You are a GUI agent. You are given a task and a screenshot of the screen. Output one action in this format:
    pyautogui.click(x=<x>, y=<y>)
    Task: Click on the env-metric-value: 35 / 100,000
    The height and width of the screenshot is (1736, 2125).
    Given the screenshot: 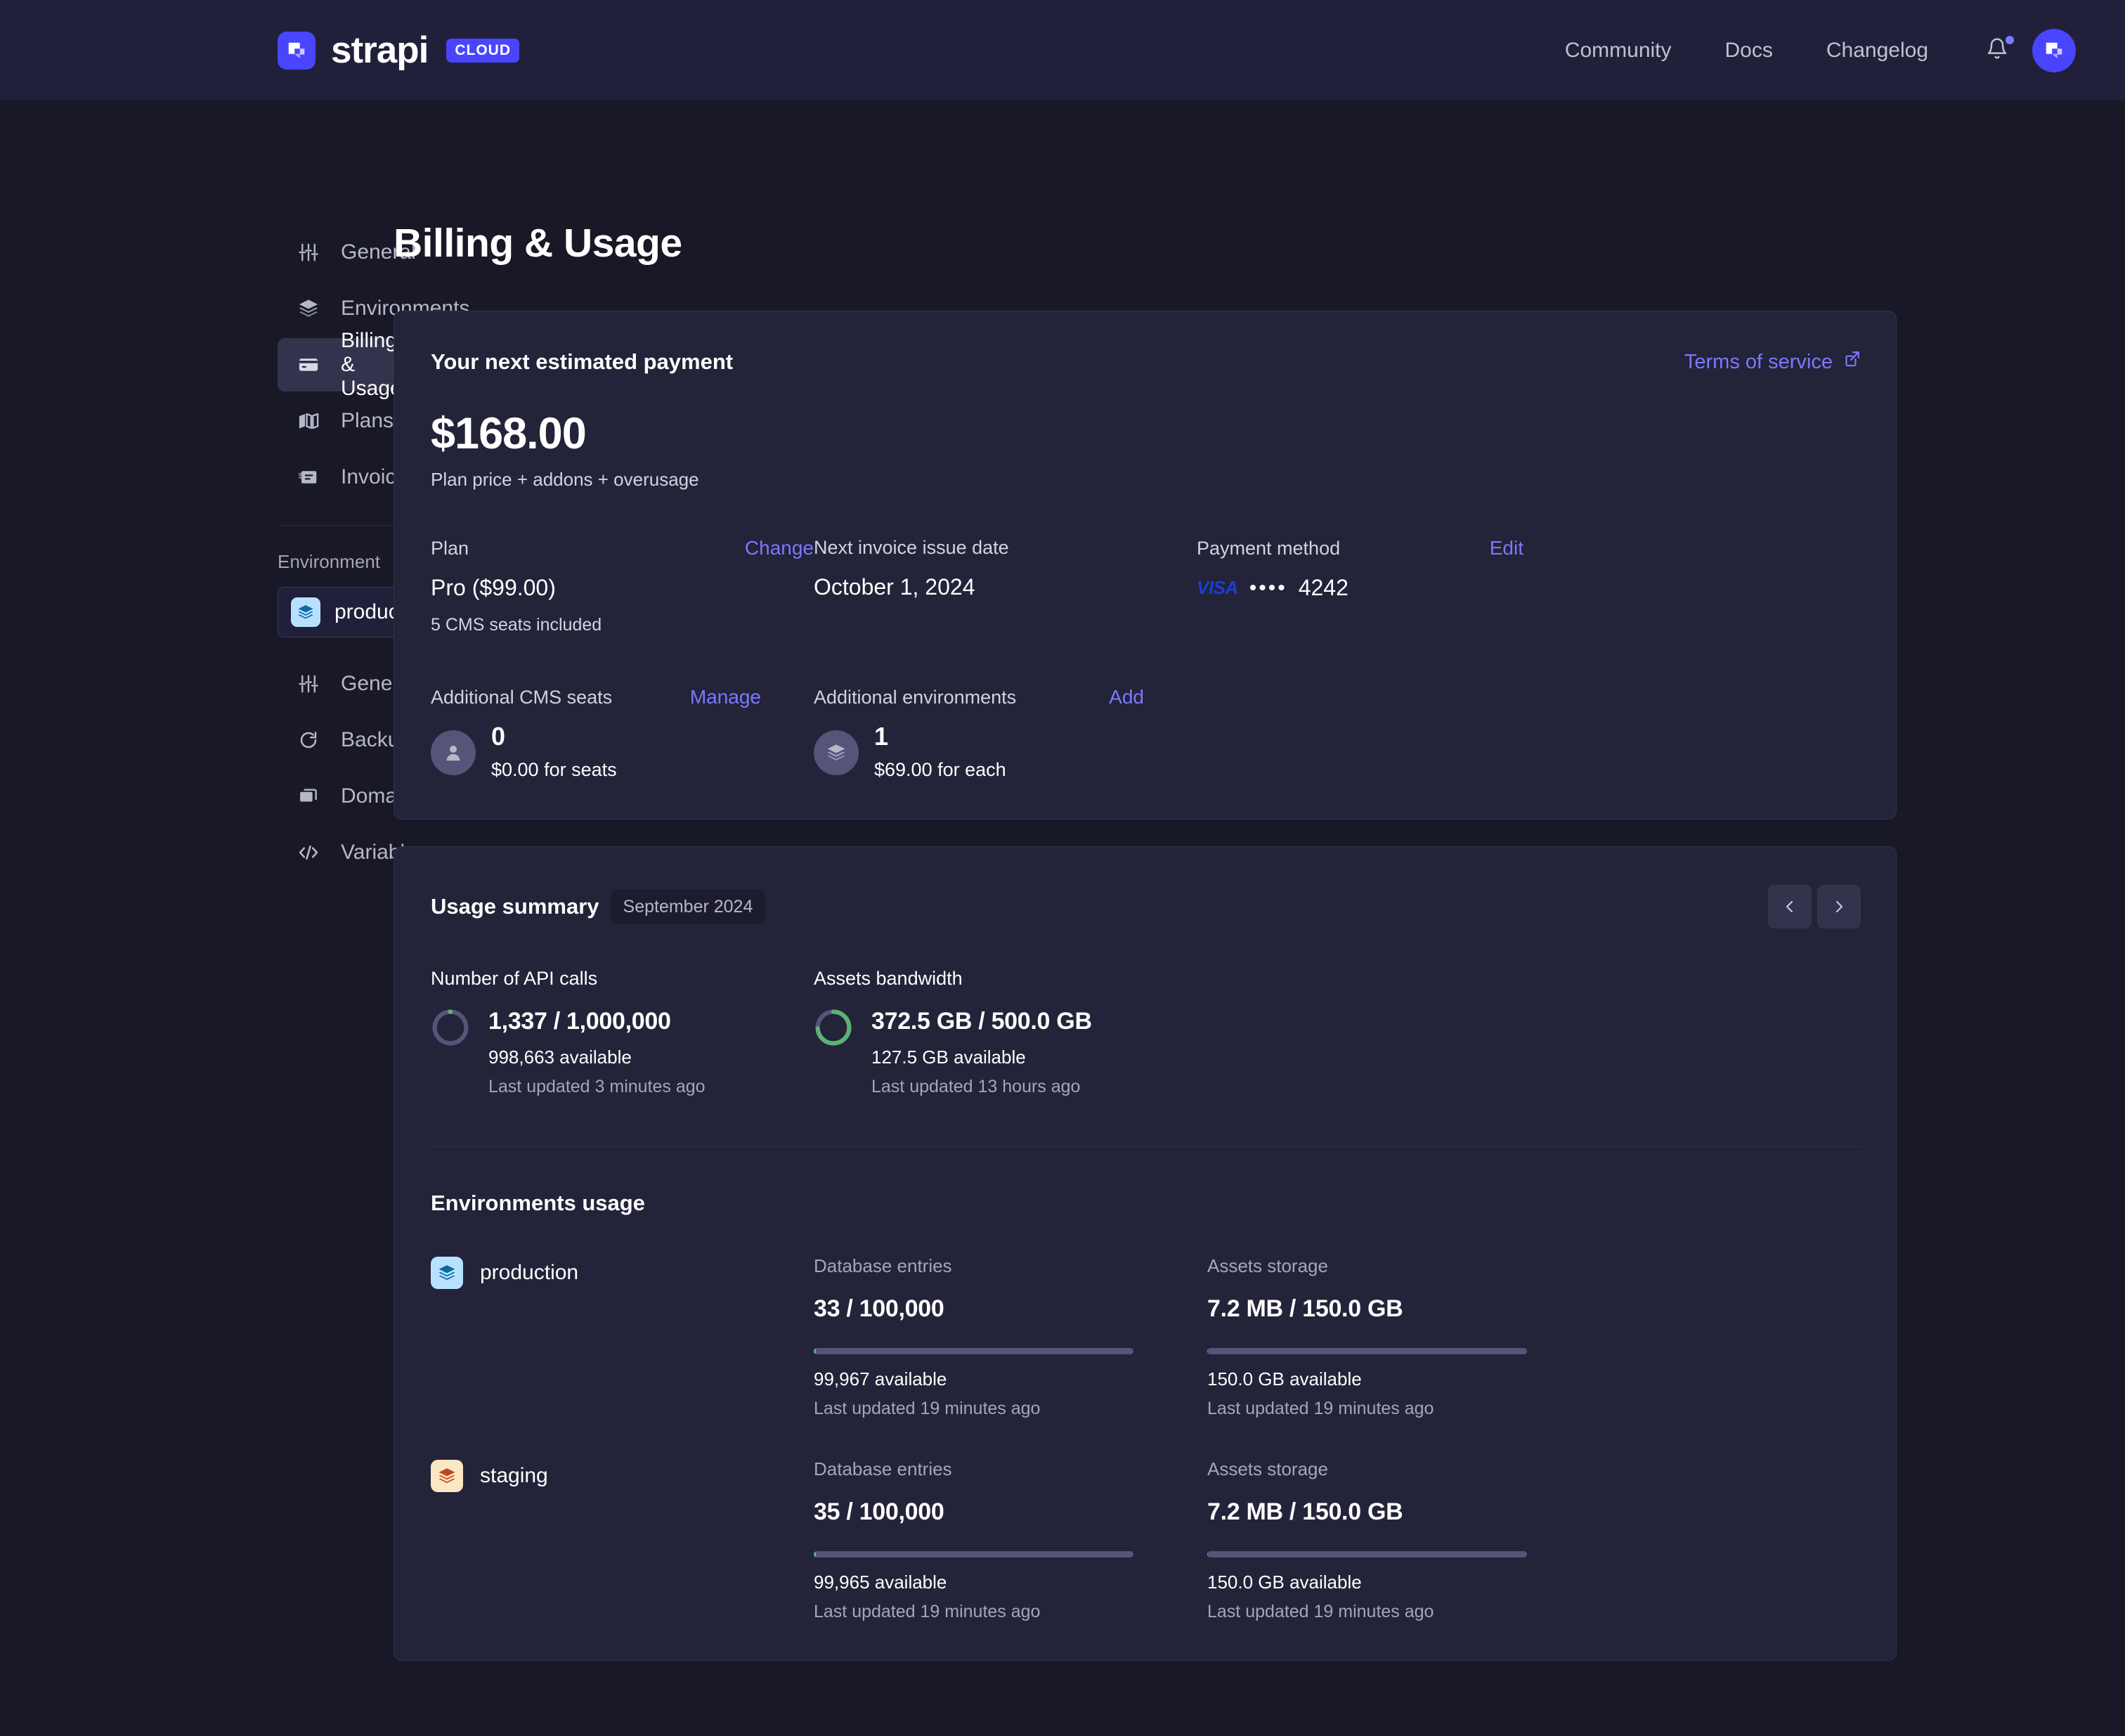 What is the action you would take?
    pyautogui.click(x=879, y=1512)
    